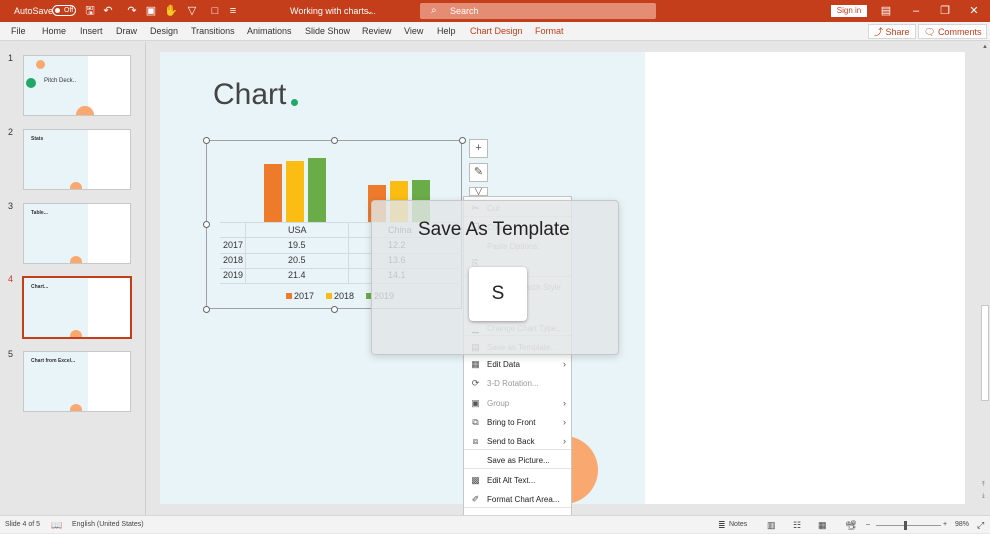 This screenshot has width=990, height=534. I want to click on search-placeholder: Search, so click(464, 11).